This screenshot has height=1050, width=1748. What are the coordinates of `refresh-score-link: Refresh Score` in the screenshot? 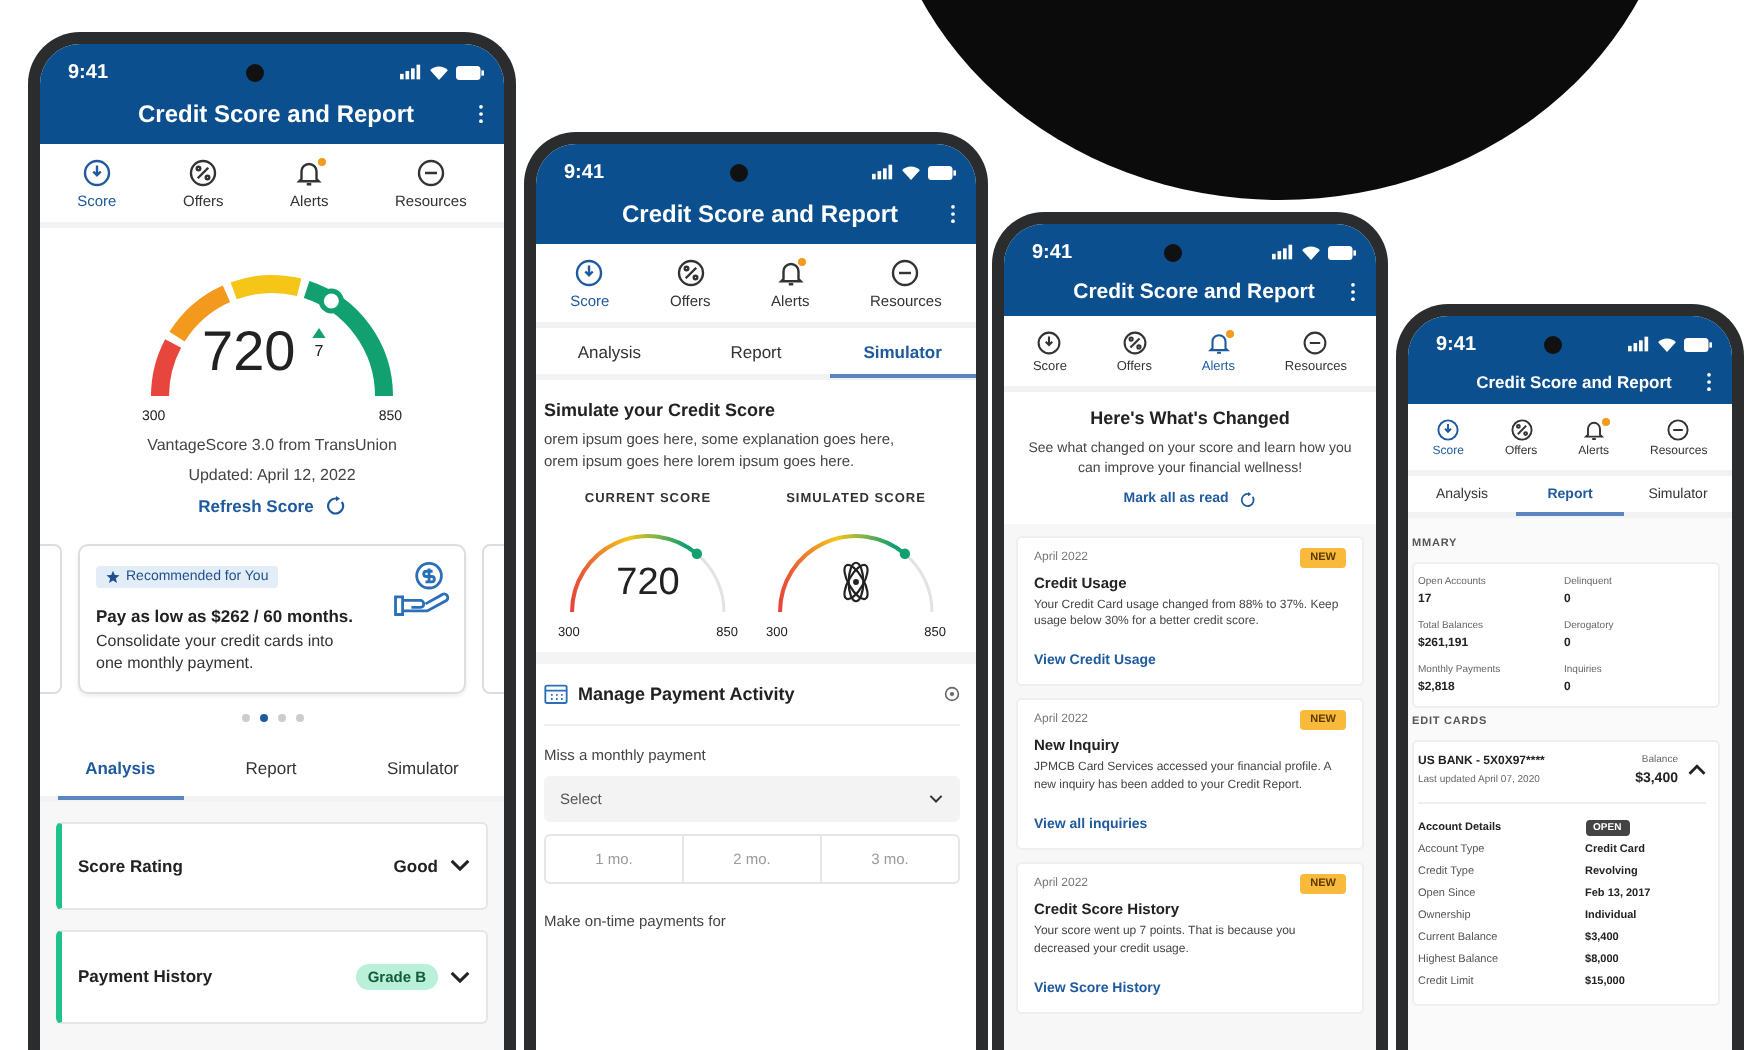 It's located at (256, 506).